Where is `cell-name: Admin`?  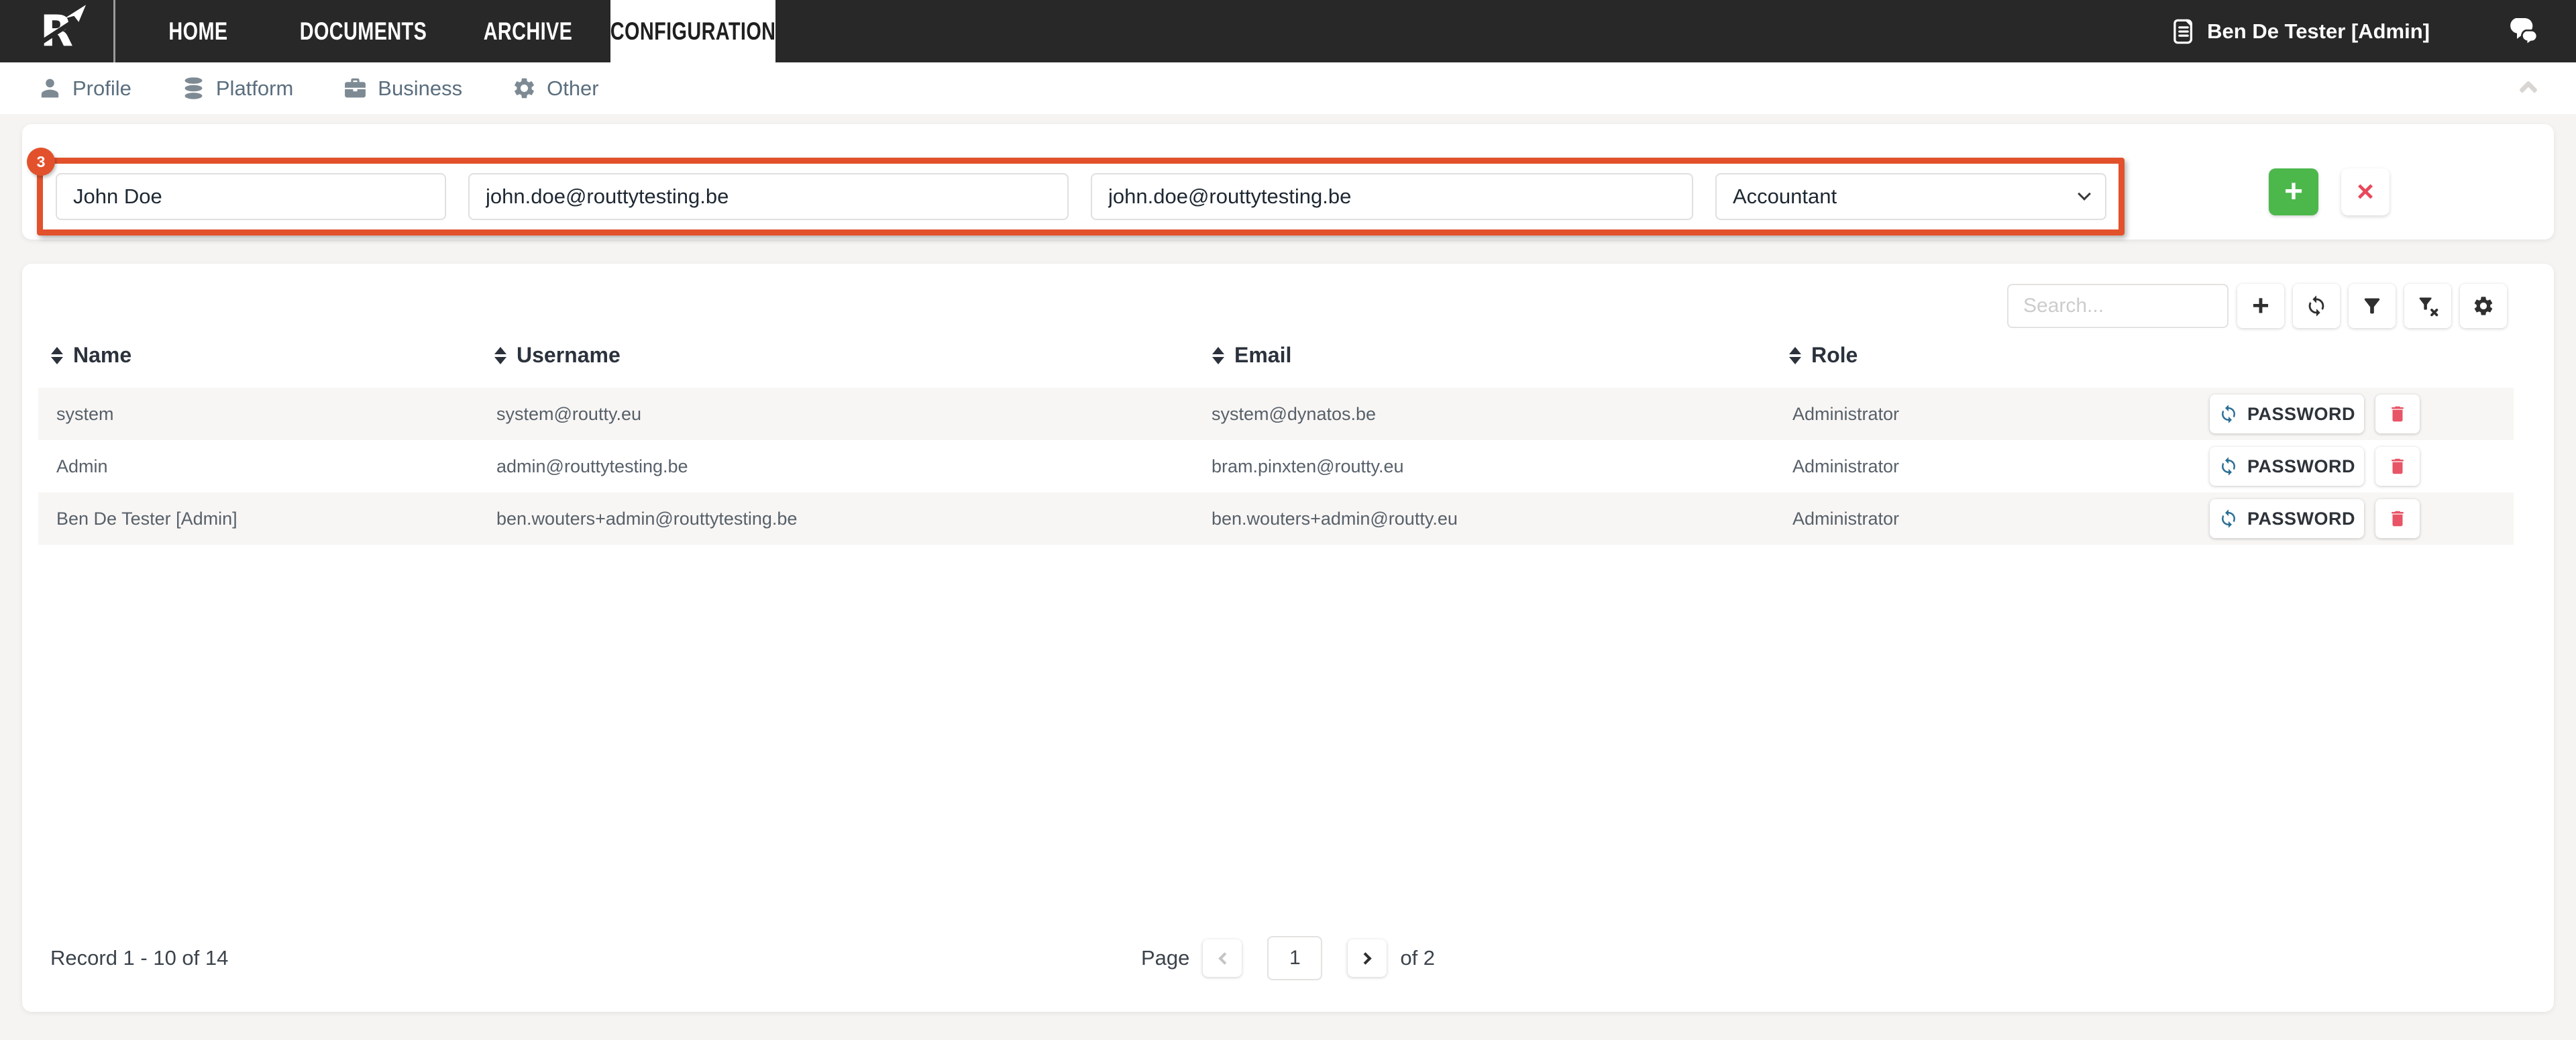
cell-name: Admin is located at coordinates (82, 466).